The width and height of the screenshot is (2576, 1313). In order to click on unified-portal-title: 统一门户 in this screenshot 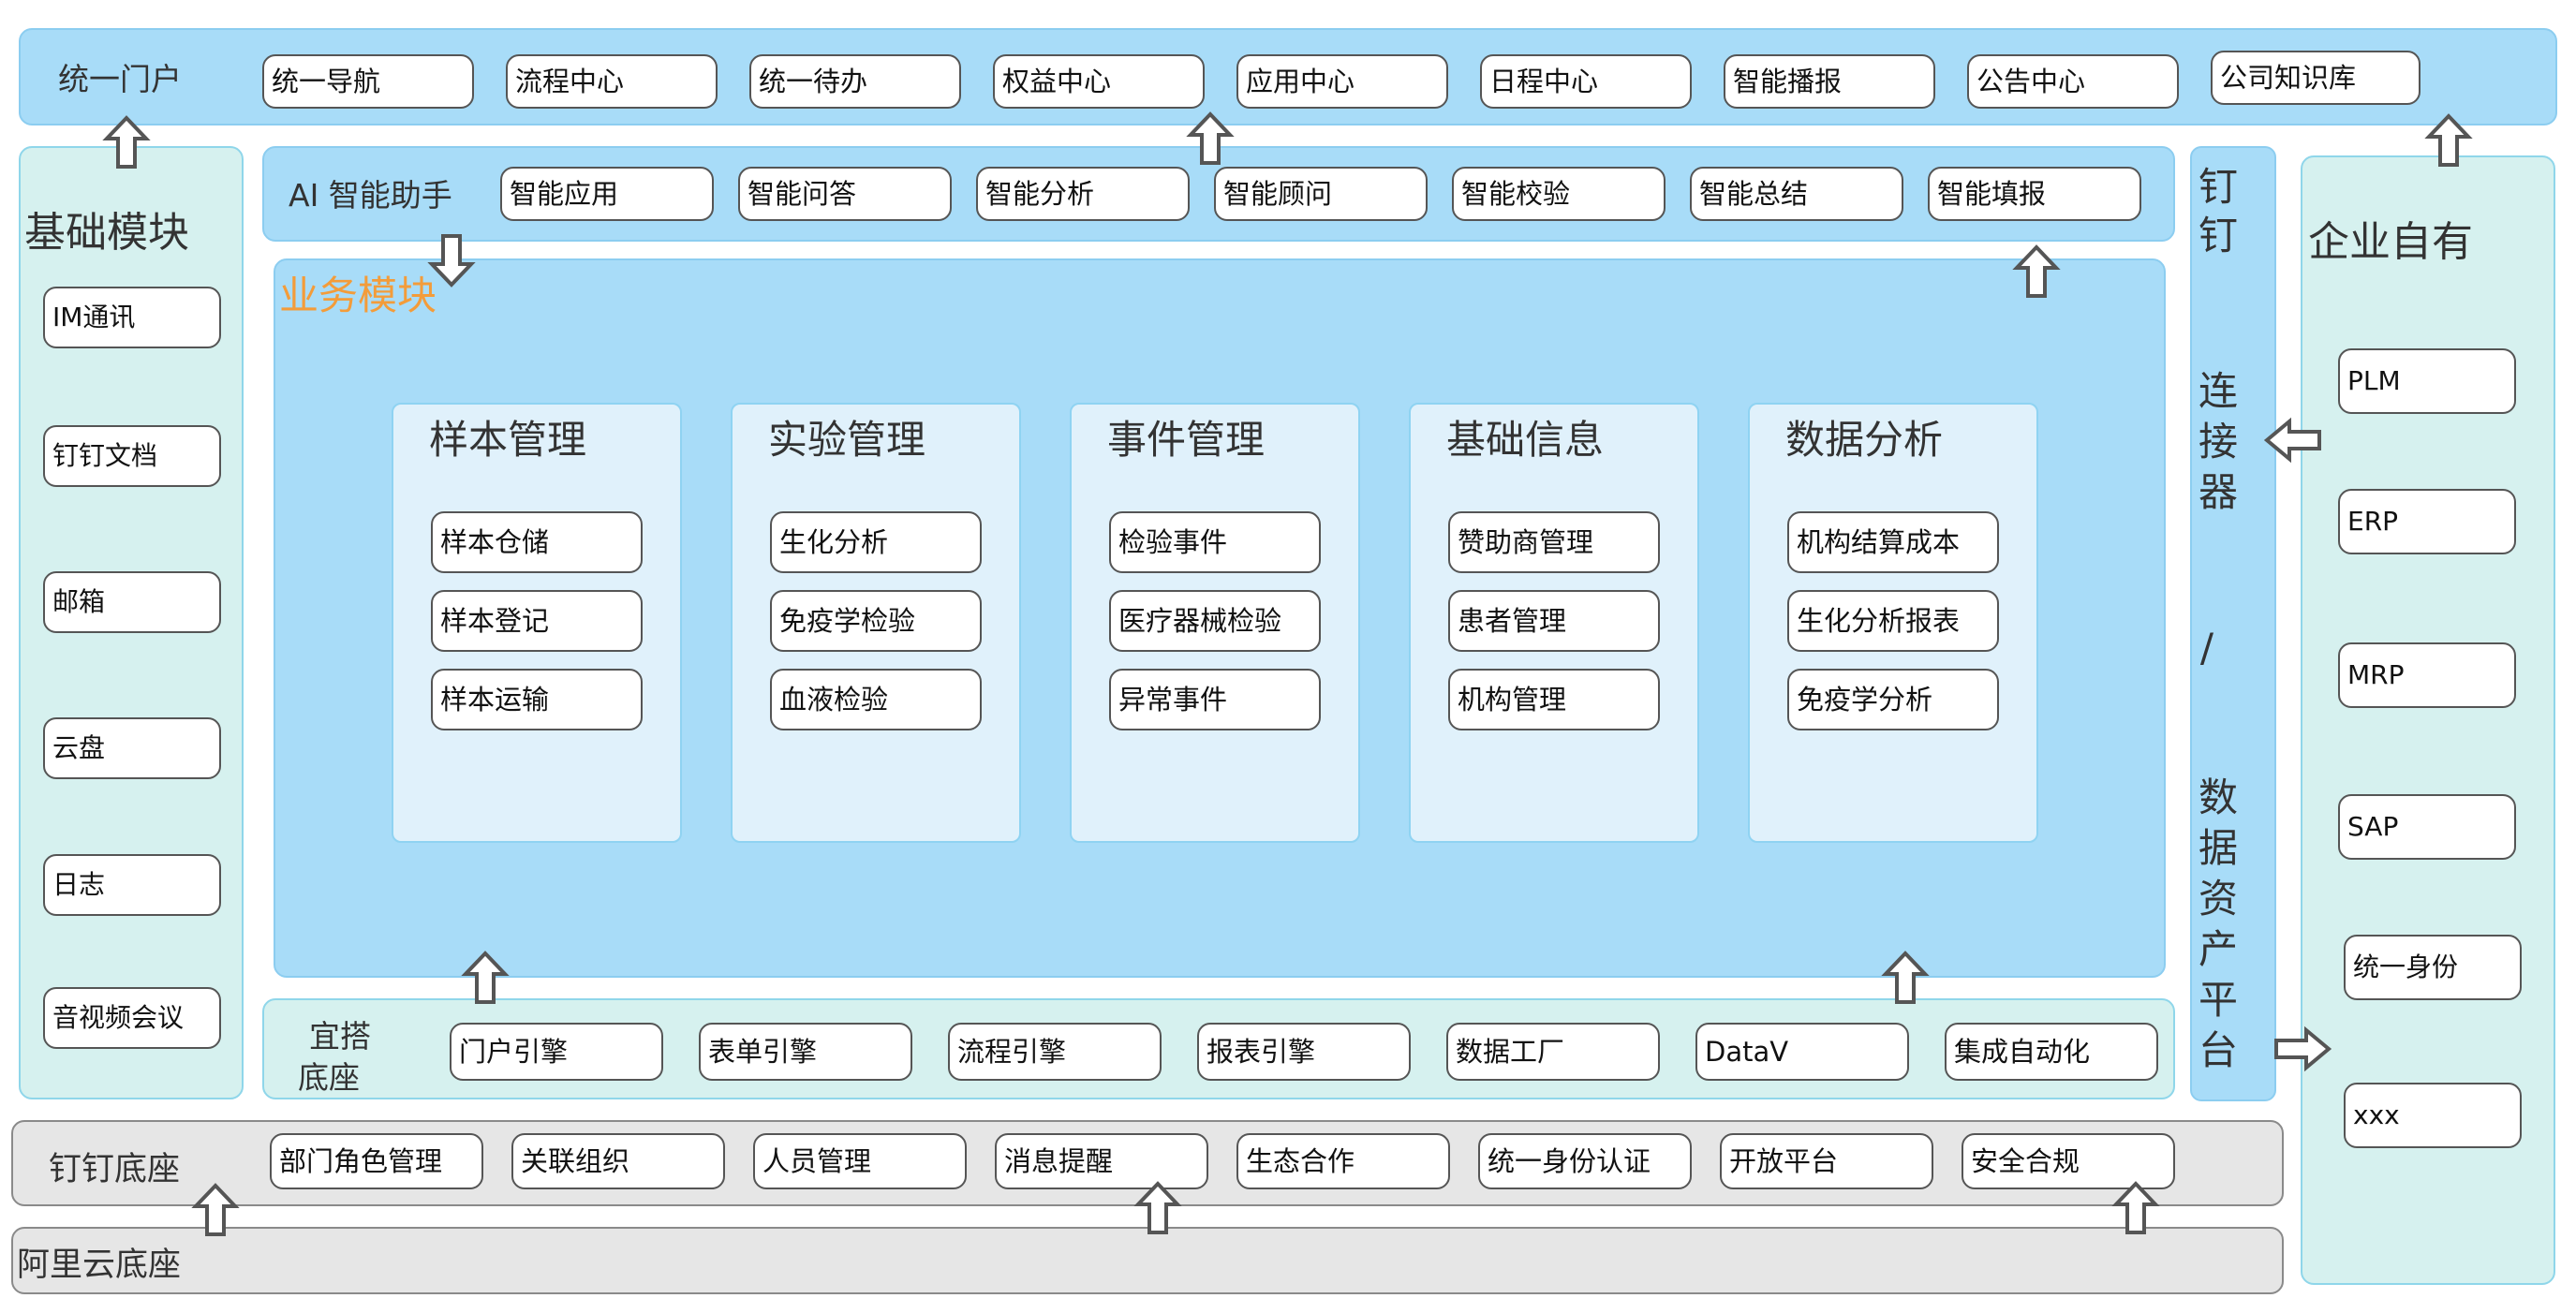, I will do `click(120, 79)`.